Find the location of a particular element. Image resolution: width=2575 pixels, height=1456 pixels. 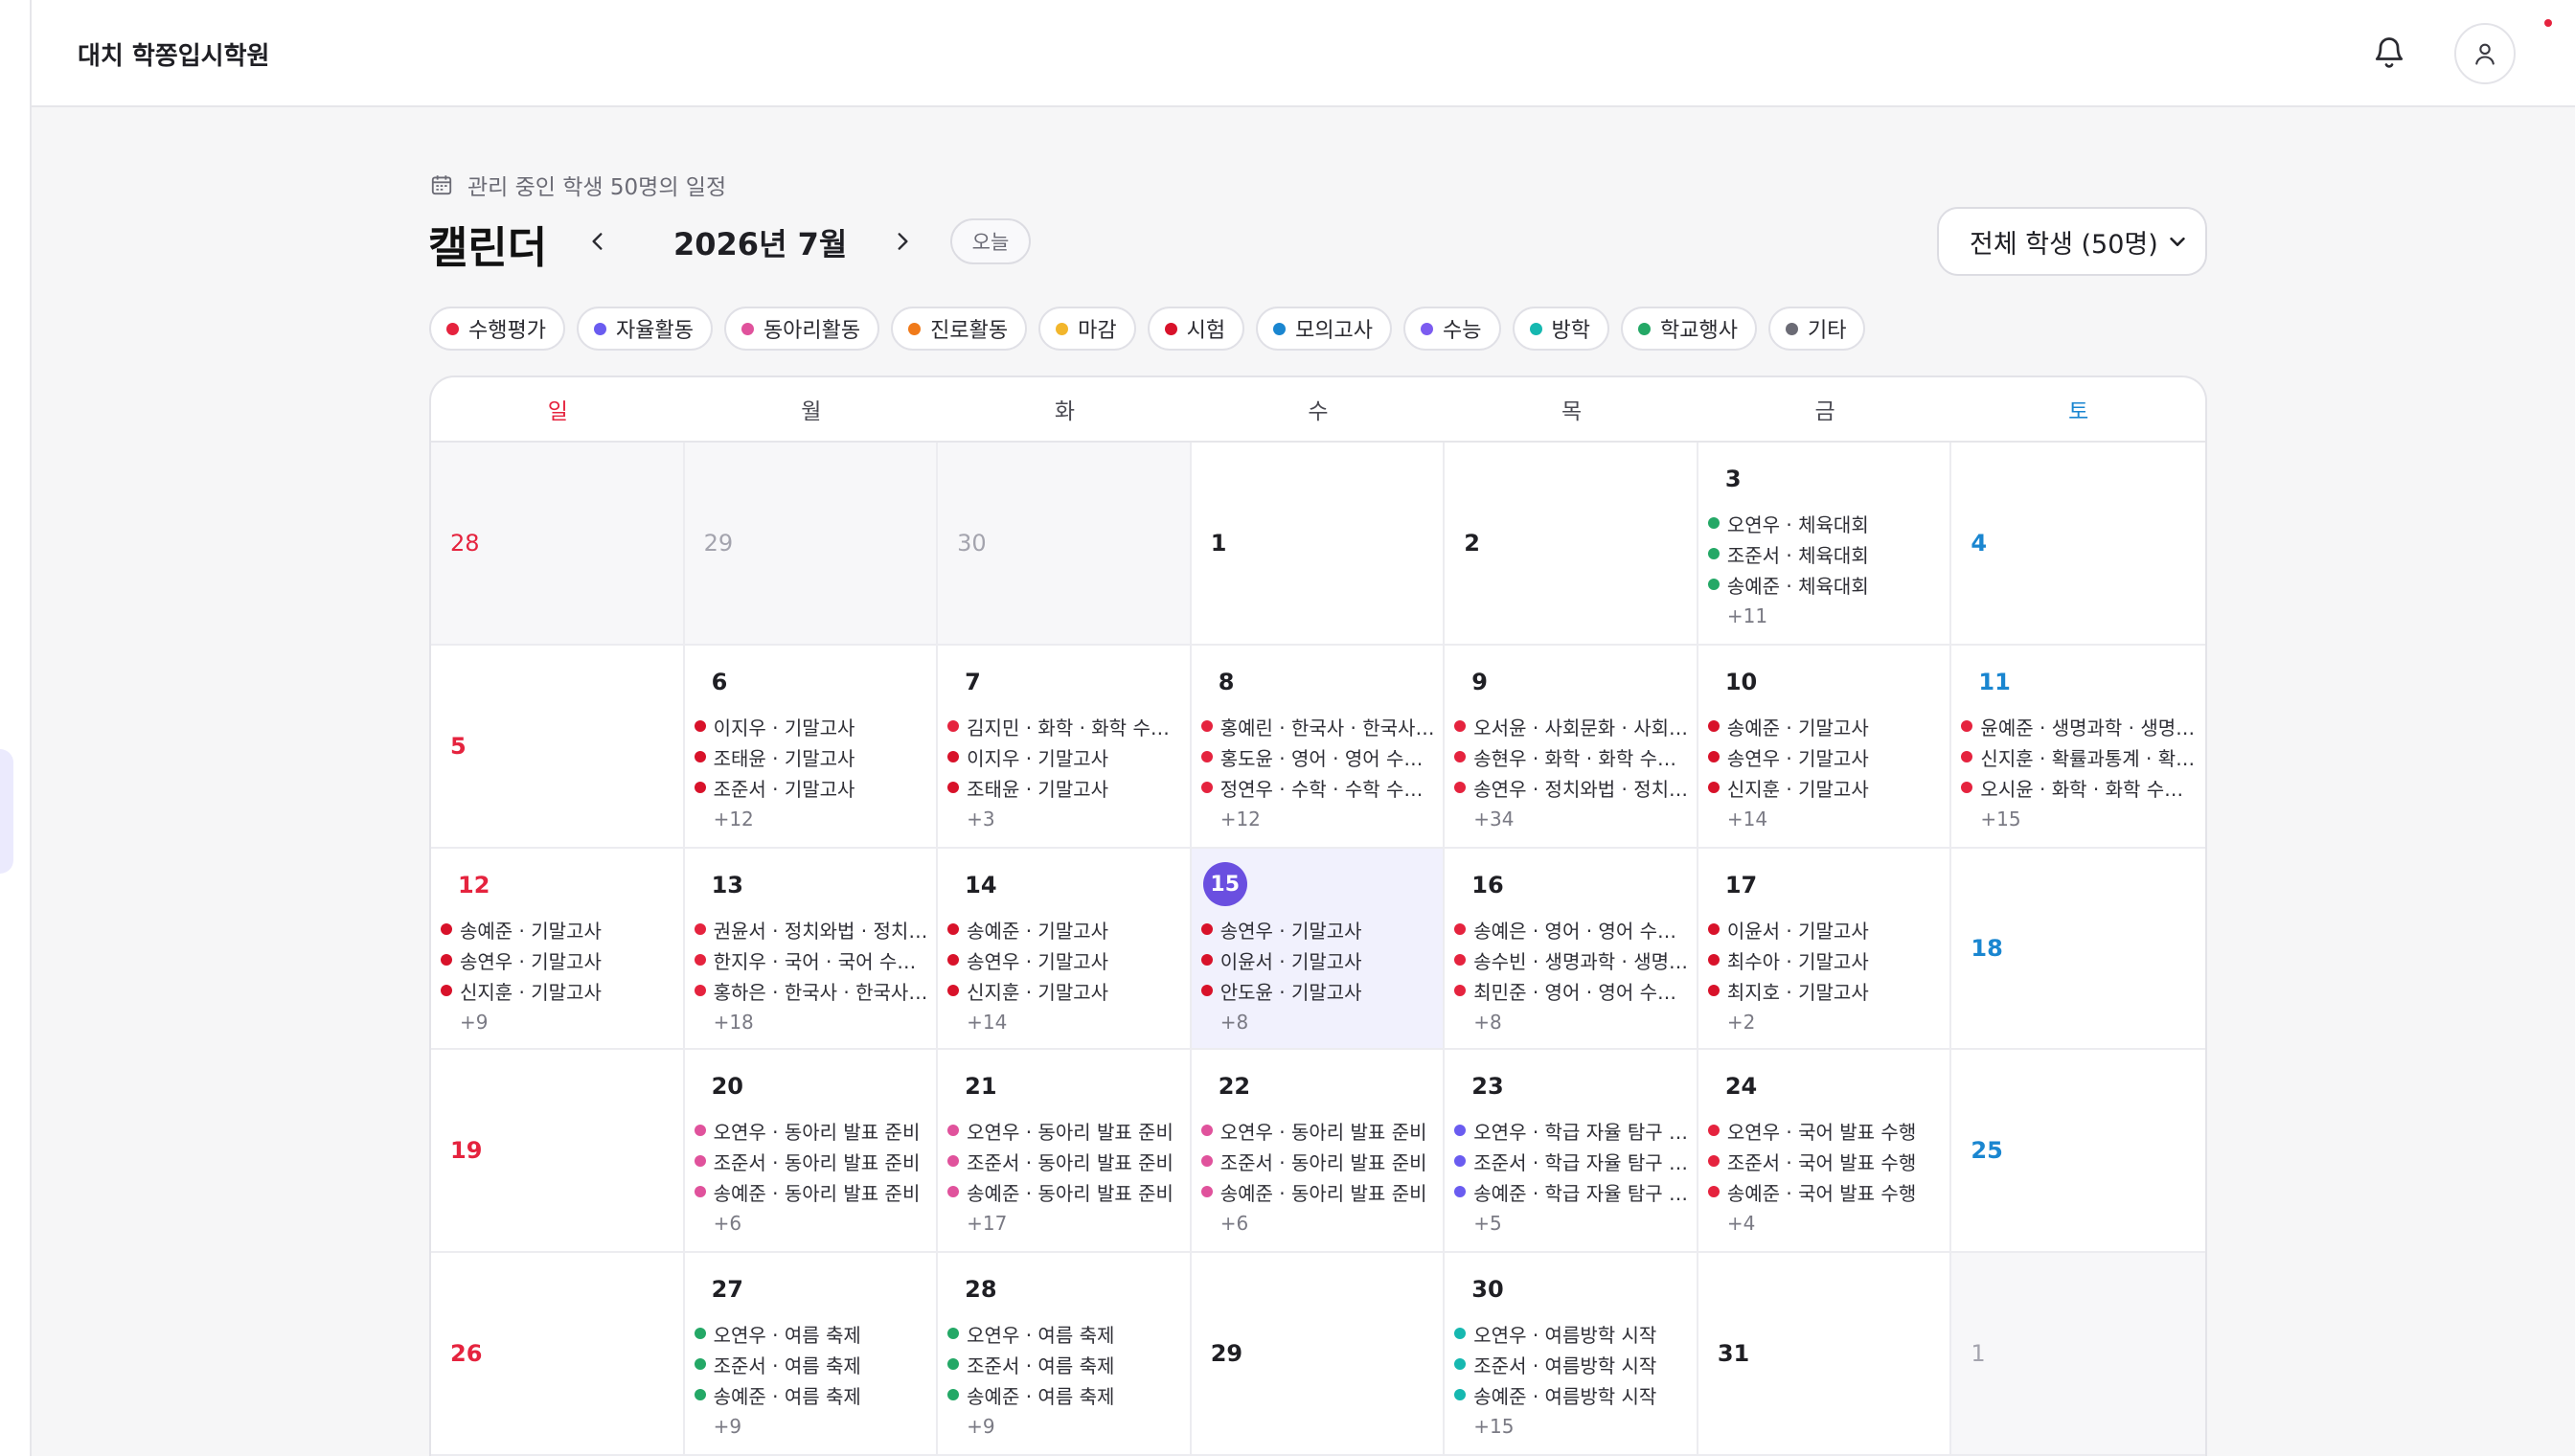

event-item: 송현우 · 화학 · 화학 수행평가 is located at coordinates (1572, 756).